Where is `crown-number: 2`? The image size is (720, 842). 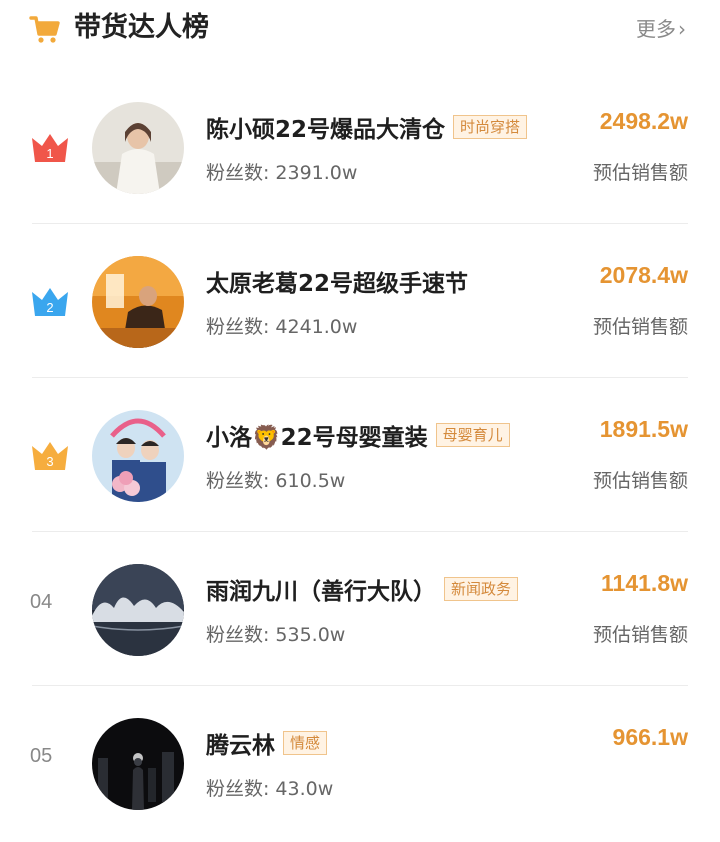
crown-number: 2 is located at coordinates (49, 307).